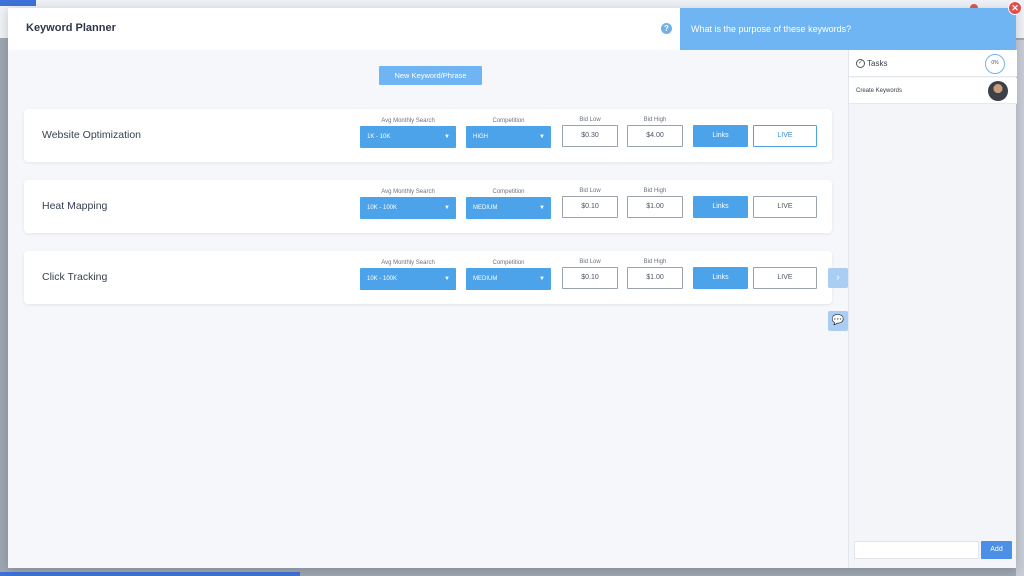 The image size is (1024, 576). What do you see at coordinates (998, 91) in the screenshot?
I see `avatar` at bounding box center [998, 91].